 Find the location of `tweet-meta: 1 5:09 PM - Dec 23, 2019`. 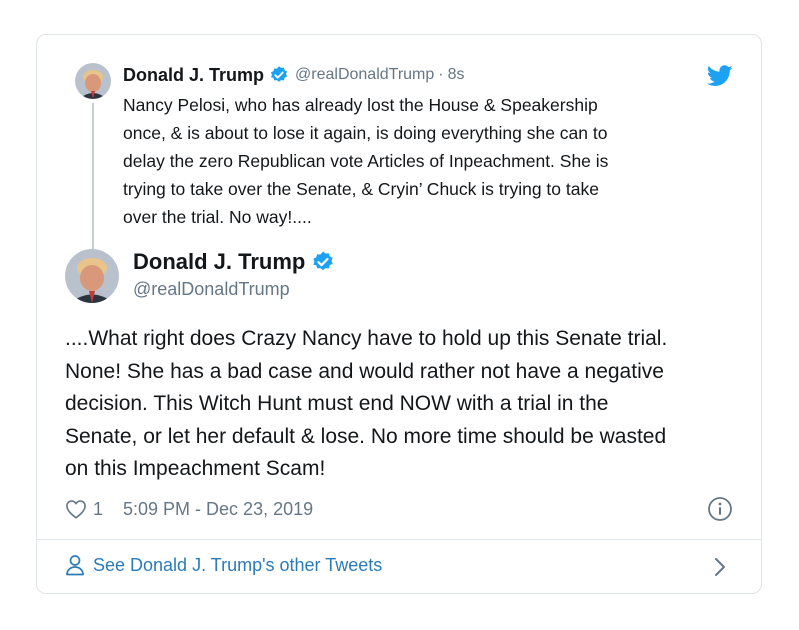

tweet-meta: 1 5:09 PM - Dec 23, 2019 is located at coordinates (189, 509).